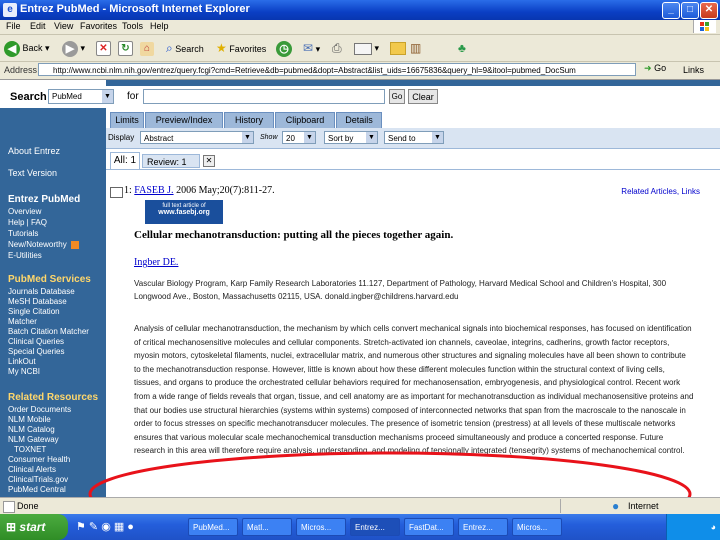 The height and width of the screenshot is (540, 720). Describe the element at coordinates (23, 233) in the screenshot. I see `sidebar-item: Tutorials` at that location.